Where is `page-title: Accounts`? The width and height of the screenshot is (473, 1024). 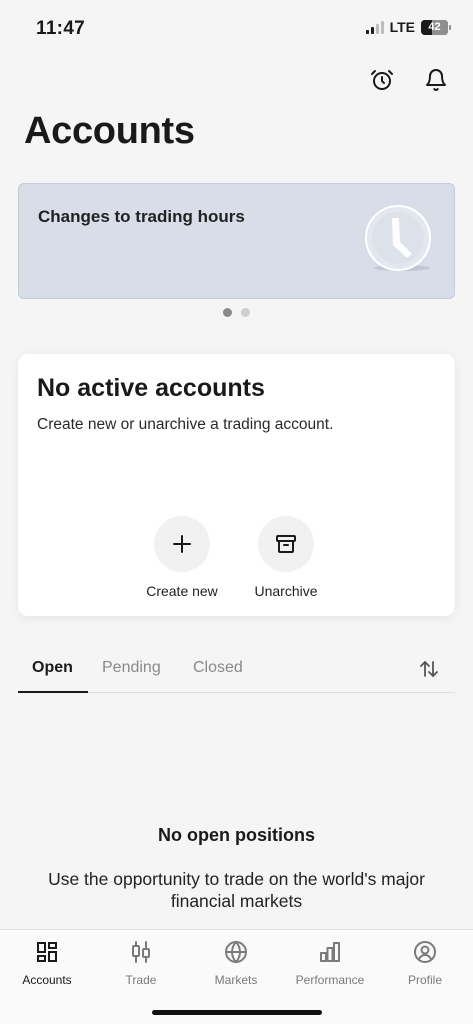 page-title: Accounts is located at coordinates (109, 131).